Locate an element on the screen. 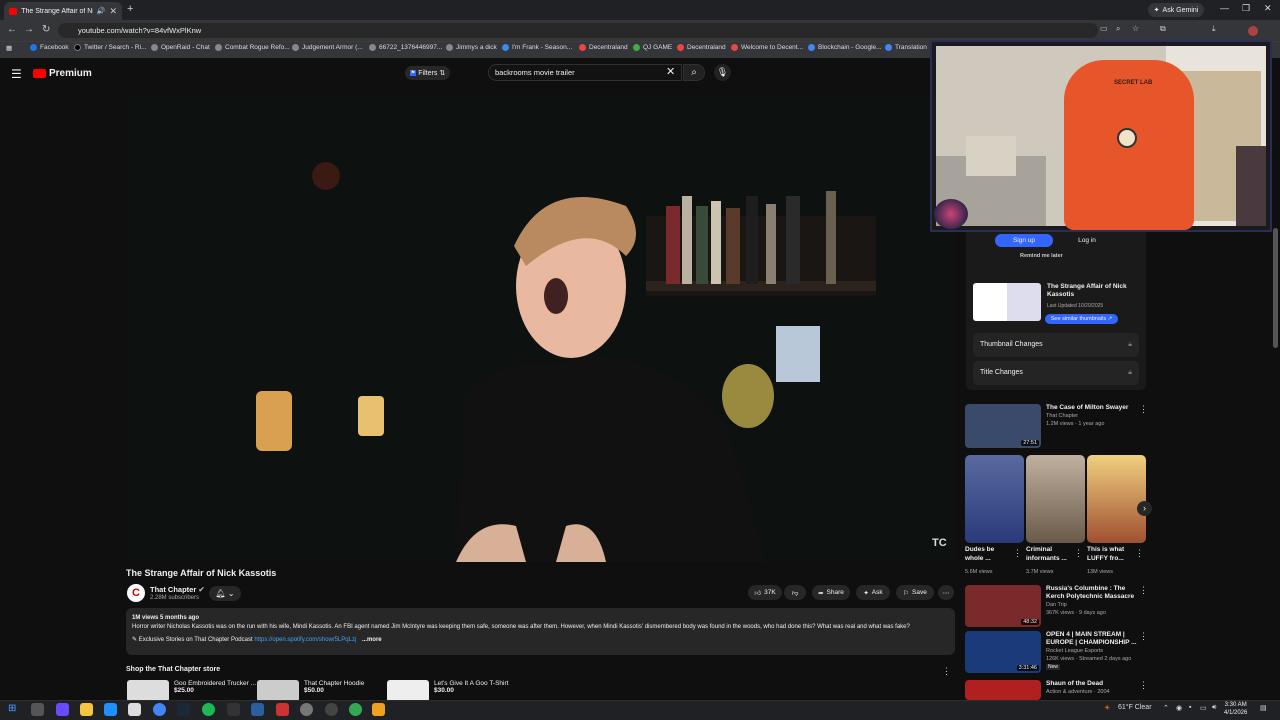 This screenshot has width=1280, height=720. search-input is located at coordinates (585, 72).